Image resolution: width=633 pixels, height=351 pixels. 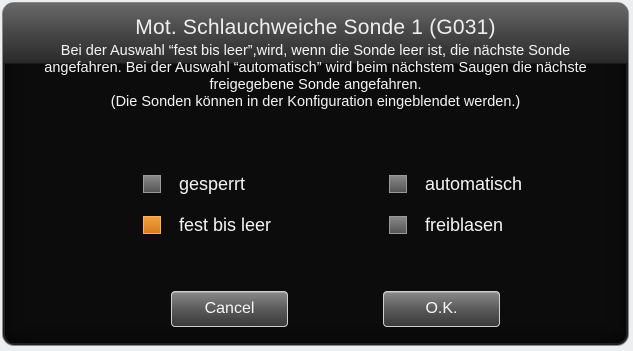 I want to click on option-label-freiblasen: freiblasen, so click(x=464, y=224).